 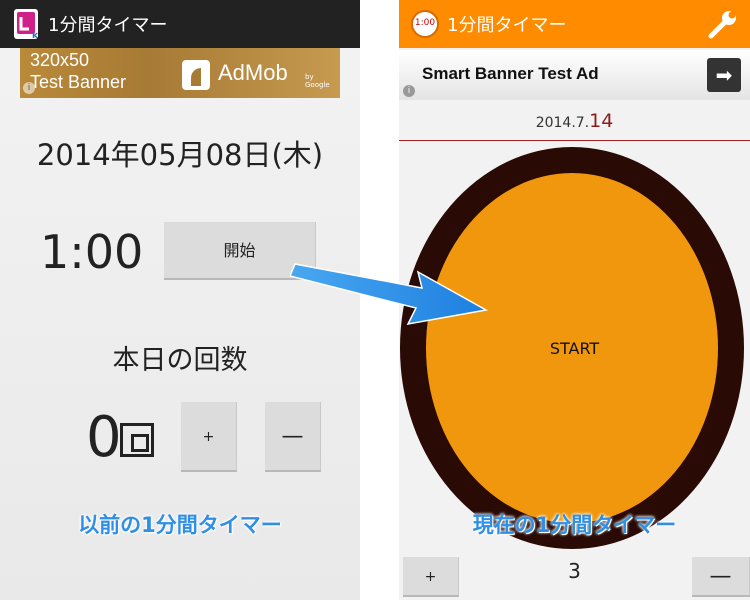 What do you see at coordinates (209, 437) in the screenshot?
I see `increment-button: +` at bounding box center [209, 437].